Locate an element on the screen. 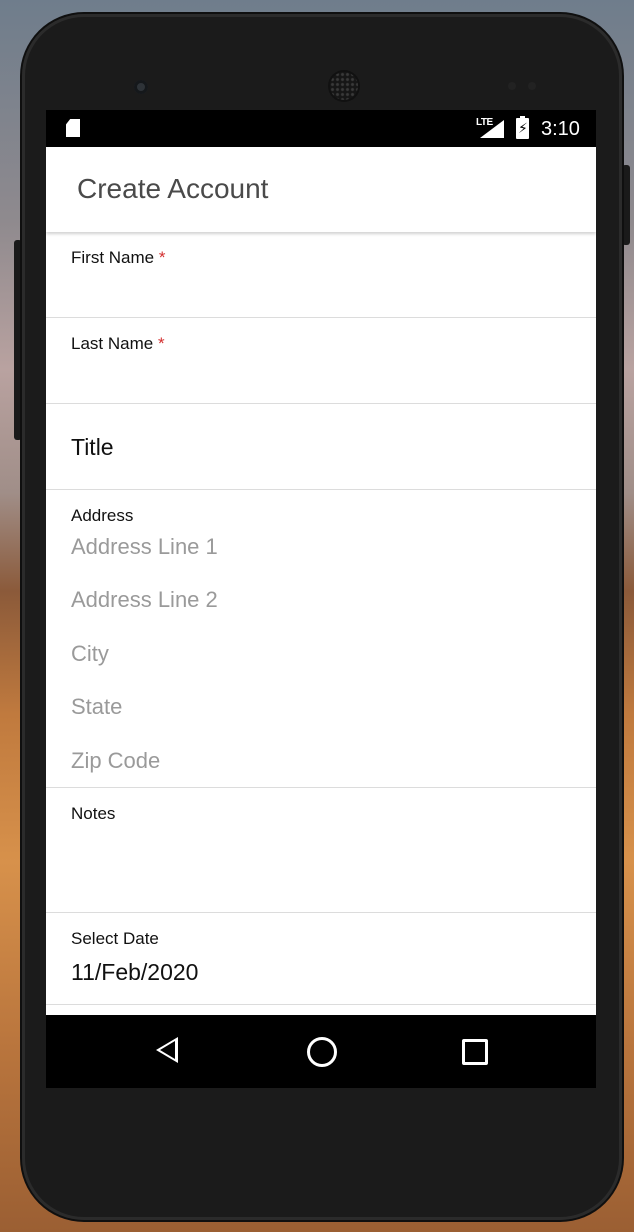 The height and width of the screenshot is (1232, 634). back-icon-inner is located at coordinates (167, 1050).